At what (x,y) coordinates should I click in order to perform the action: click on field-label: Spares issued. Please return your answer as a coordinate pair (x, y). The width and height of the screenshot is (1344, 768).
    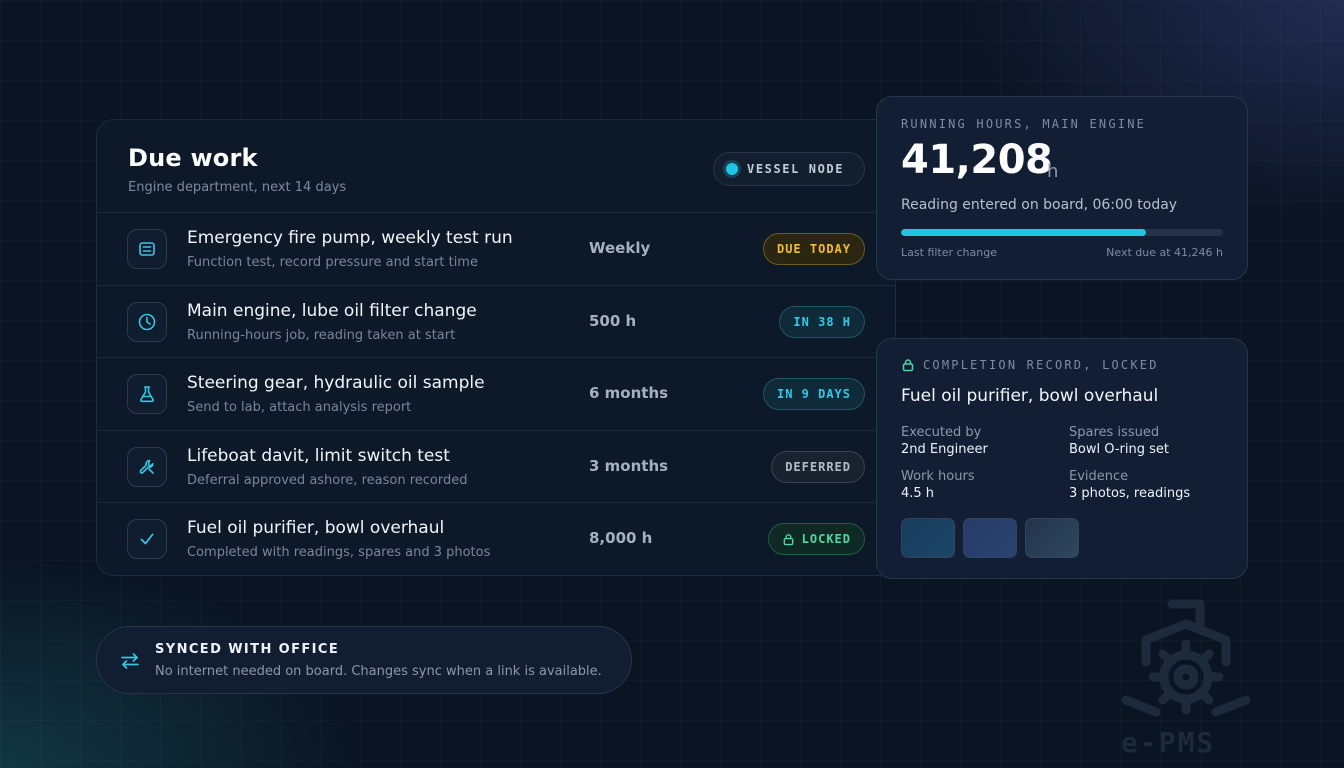
    Looking at the image, I should click on (1114, 432).